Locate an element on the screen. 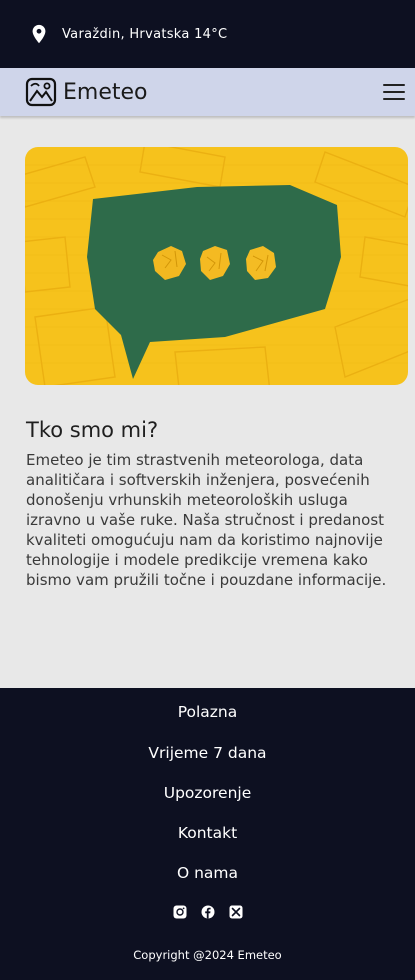 This screenshot has height=980, width=415. hamburger-menu-icon is located at coordinates (394, 92).